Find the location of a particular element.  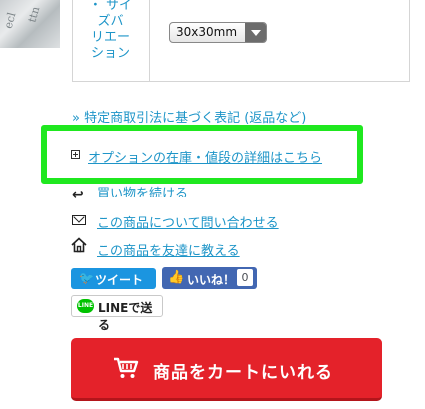

thumbnail-text-texture: ttn is located at coordinates (34, 14).